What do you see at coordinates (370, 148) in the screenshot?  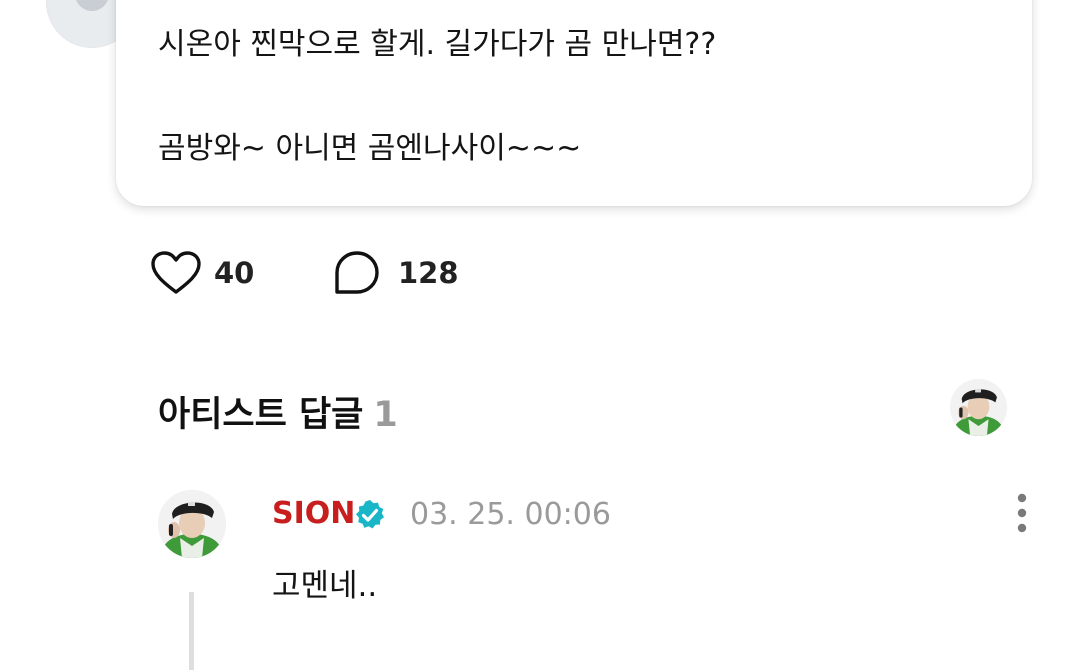 I see `post-text-line-2: 곰방와~ 아니면 곰엔나사이~~~` at bounding box center [370, 148].